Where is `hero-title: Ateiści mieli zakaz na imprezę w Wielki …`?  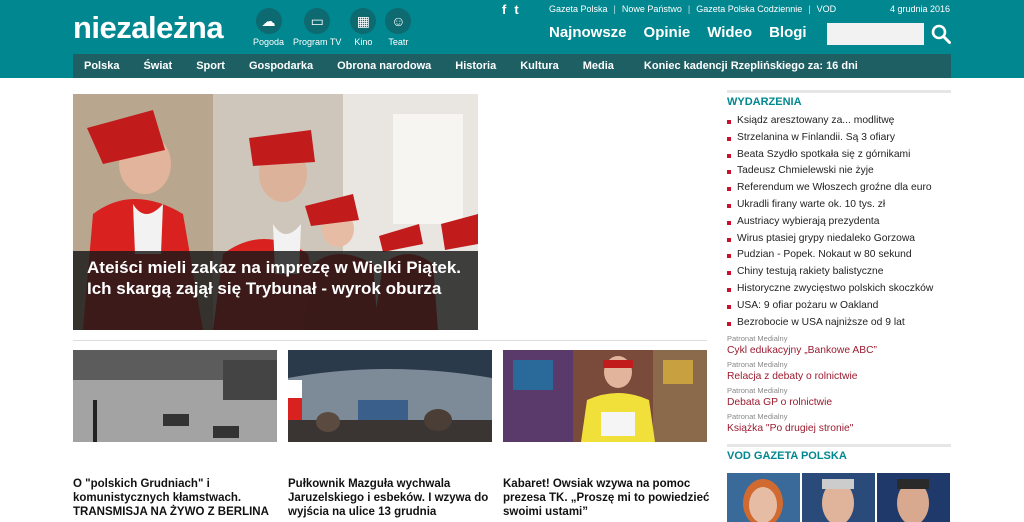
hero-title: Ateiści mieli zakaz na imprezę w Wielki … is located at coordinates (275, 290).